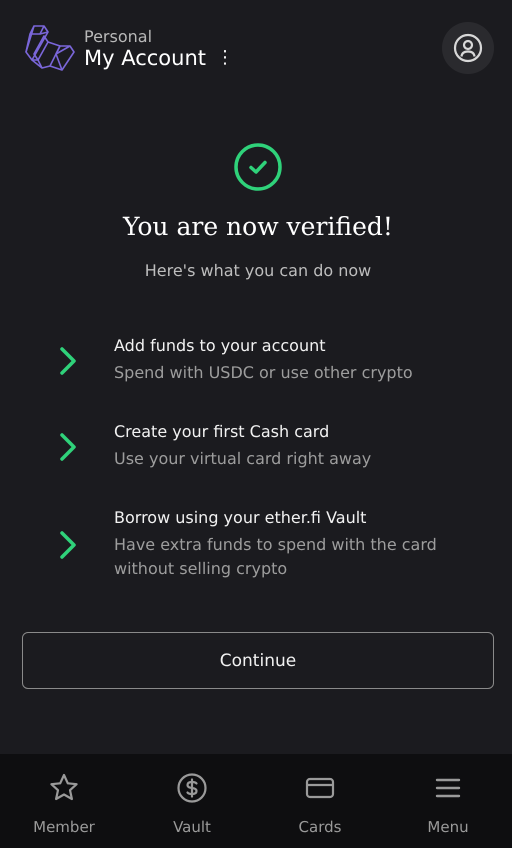  Describe the element at coordinates (258, 167) in the screenshot. I see `check-circle-icon` at that location.